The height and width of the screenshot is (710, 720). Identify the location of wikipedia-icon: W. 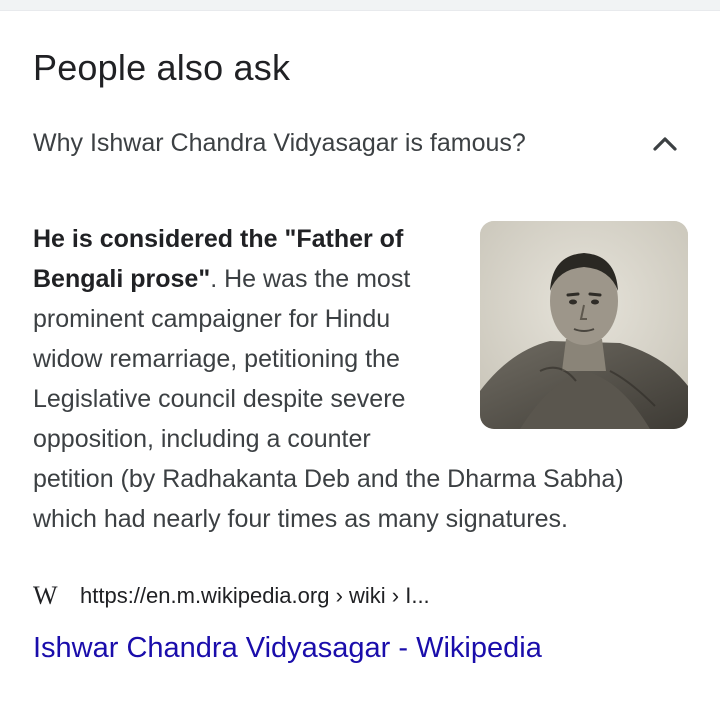
(45, 595).